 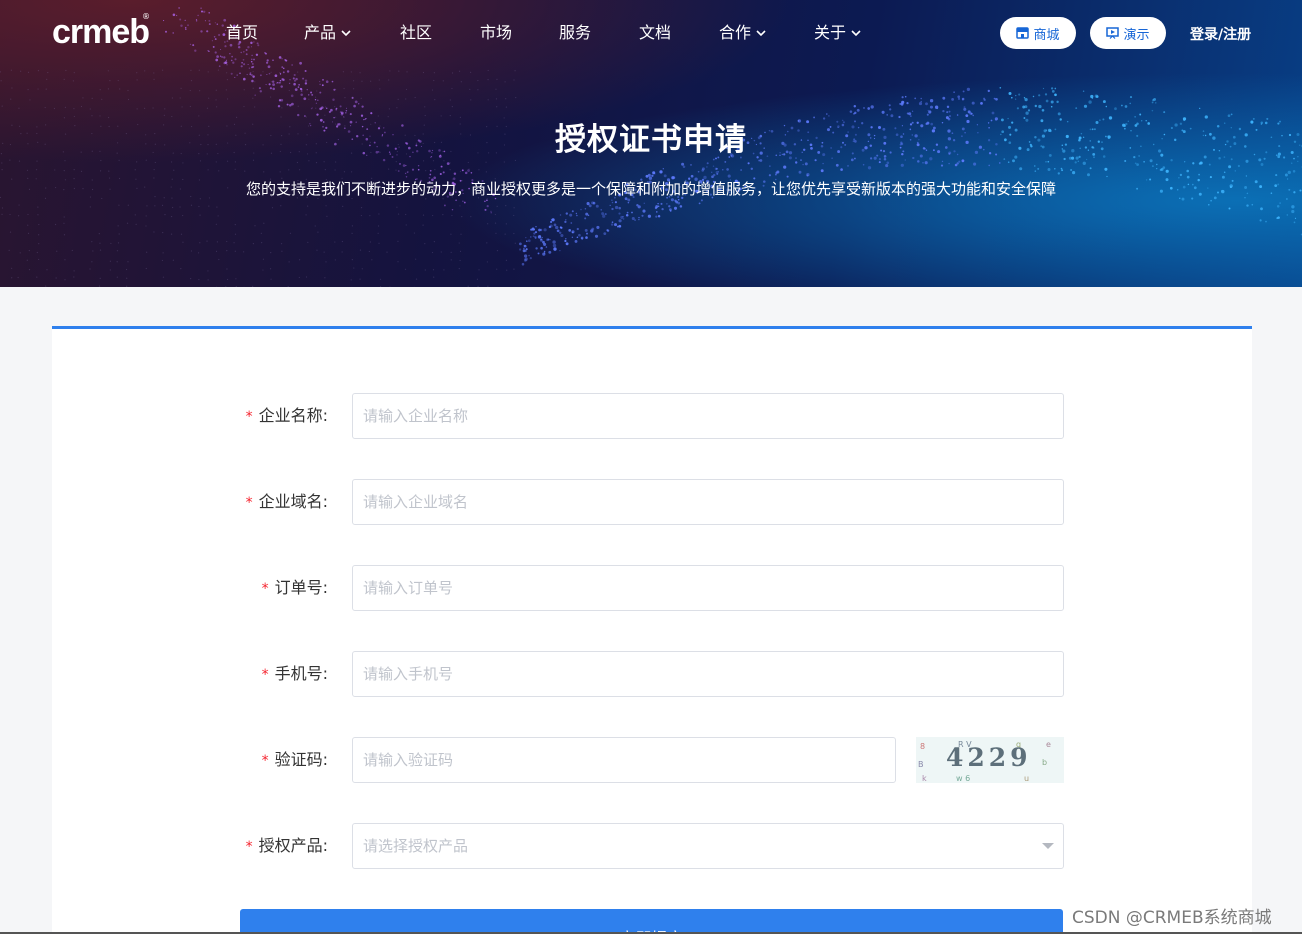 What do you see at coordinates (624, 760) in the screenshot?
I see `captcha-input` at bounding box center [624, 760].